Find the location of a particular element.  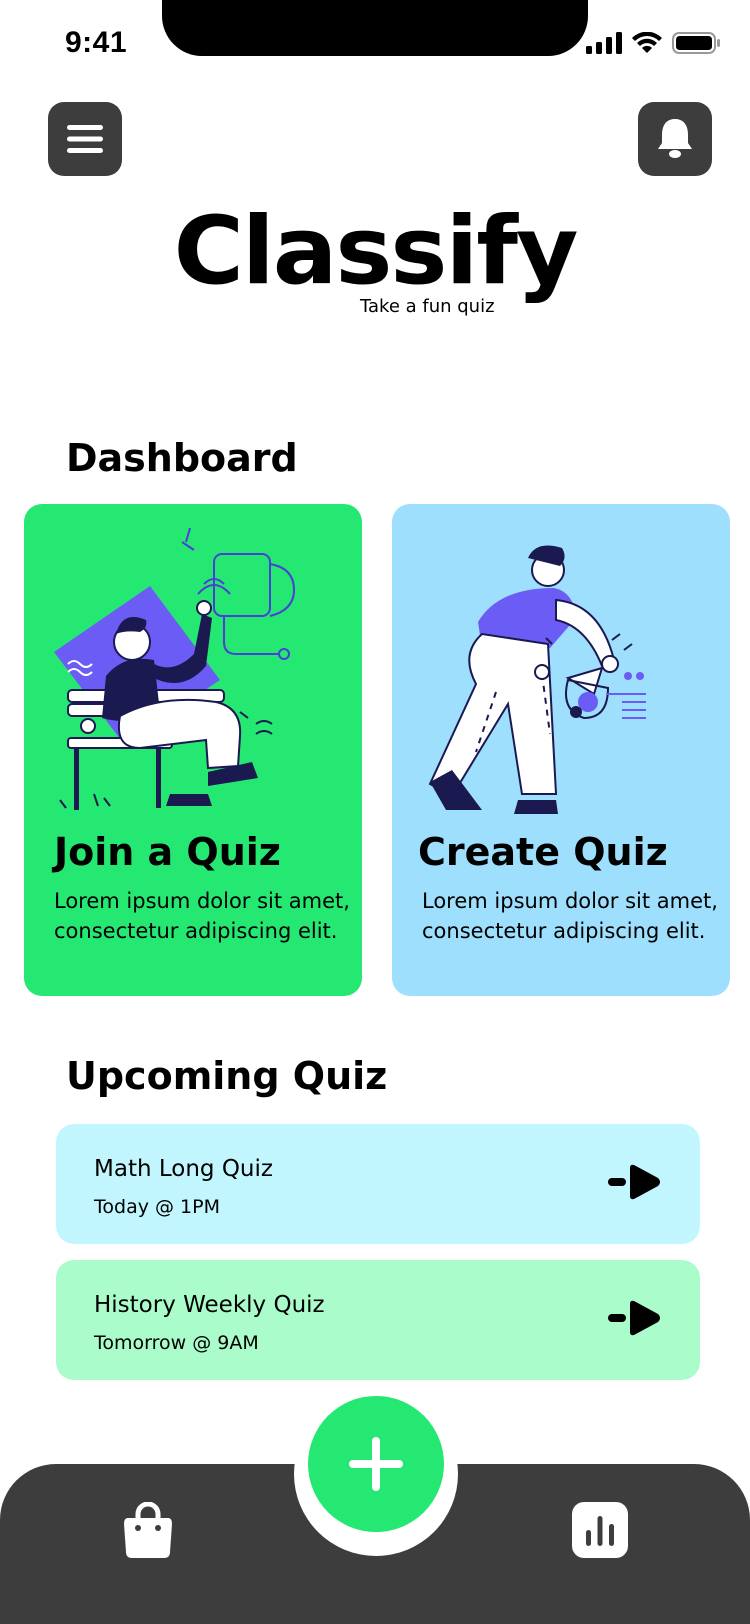

quiz-time: Today @ 1PM is located at coordinates (157, 1207).